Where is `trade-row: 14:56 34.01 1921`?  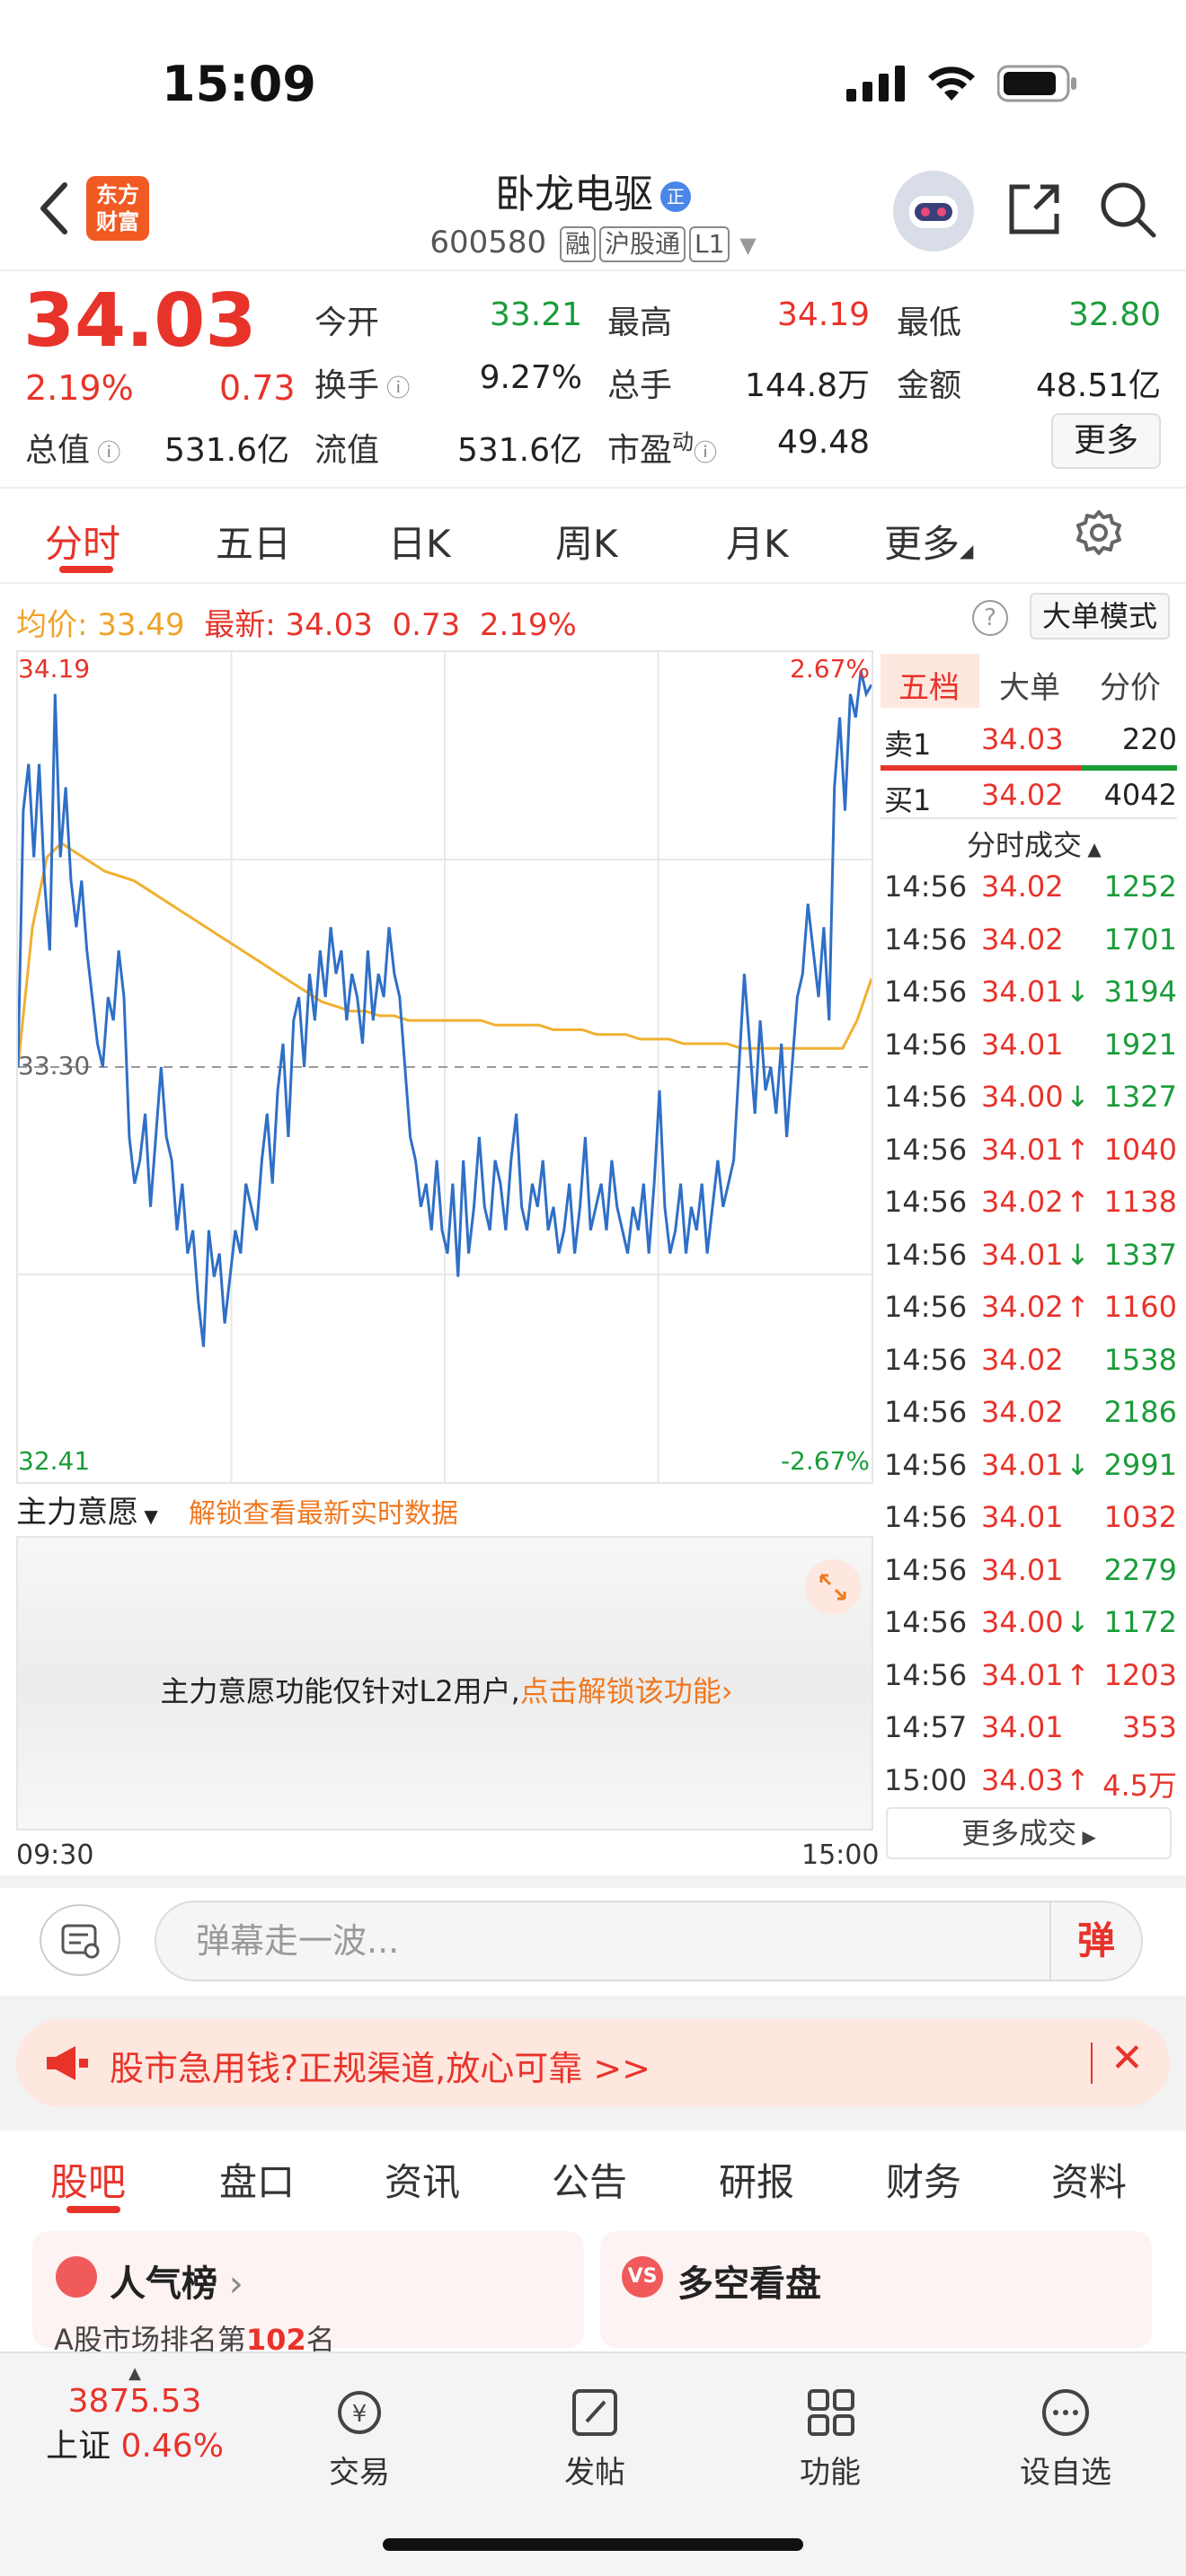 trade-row: 14:56 34.01 1921 is located at coordinates (1029, 1054).